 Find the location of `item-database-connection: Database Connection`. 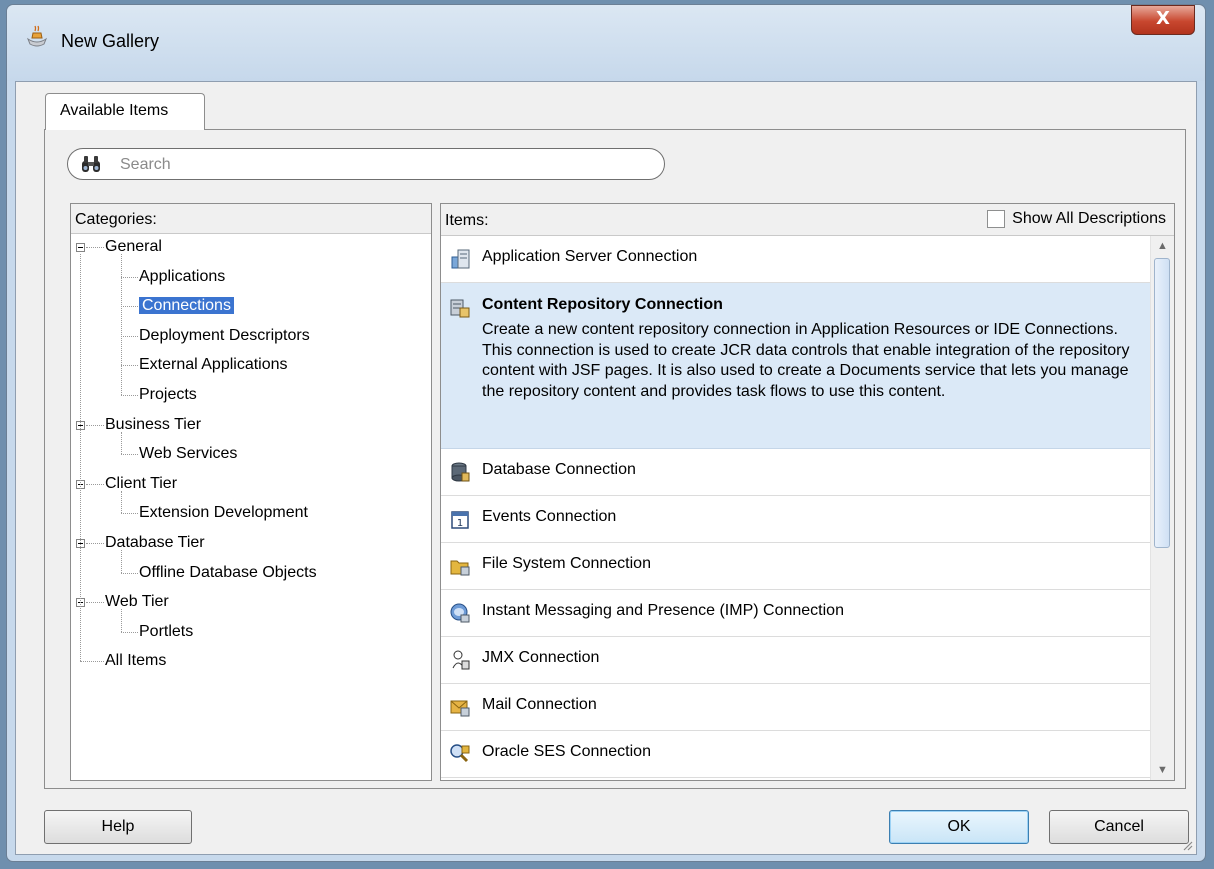

item-database-connection: Database Connection is located at coordinates (795, 472).